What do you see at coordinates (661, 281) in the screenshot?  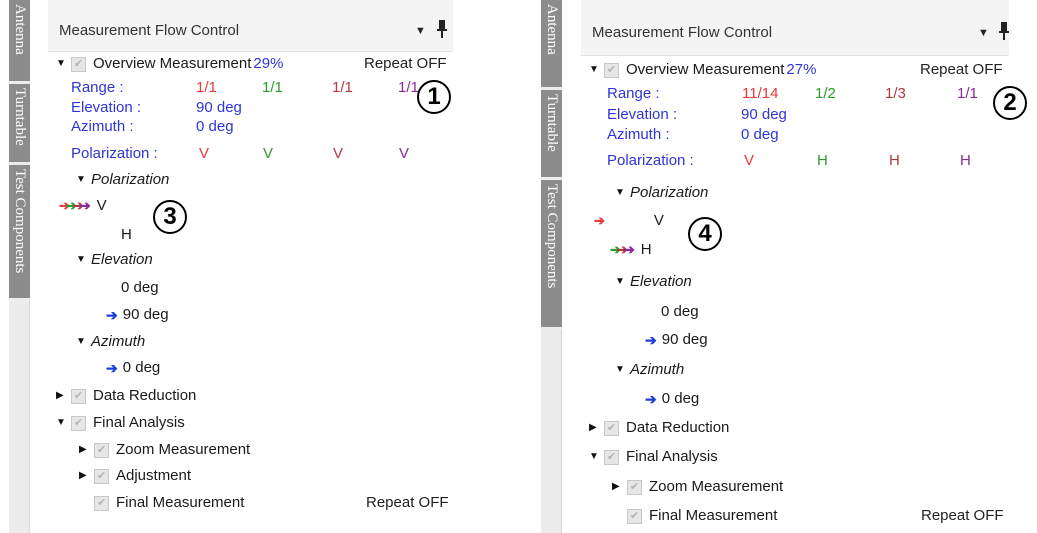 I see `group-label: Elevation` at bounding box center [661, 281].